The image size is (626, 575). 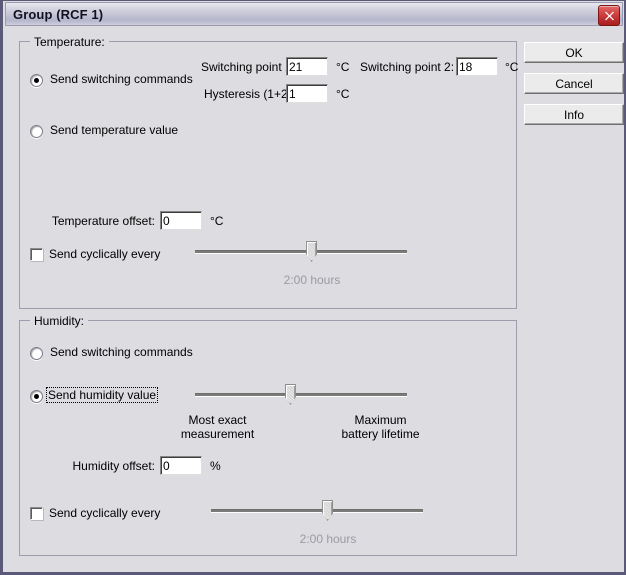 What do you see at coordinates (343, 67) in the screenshot?
I see `switching-point-1-unit: °C` at bounding box center [343, 67].